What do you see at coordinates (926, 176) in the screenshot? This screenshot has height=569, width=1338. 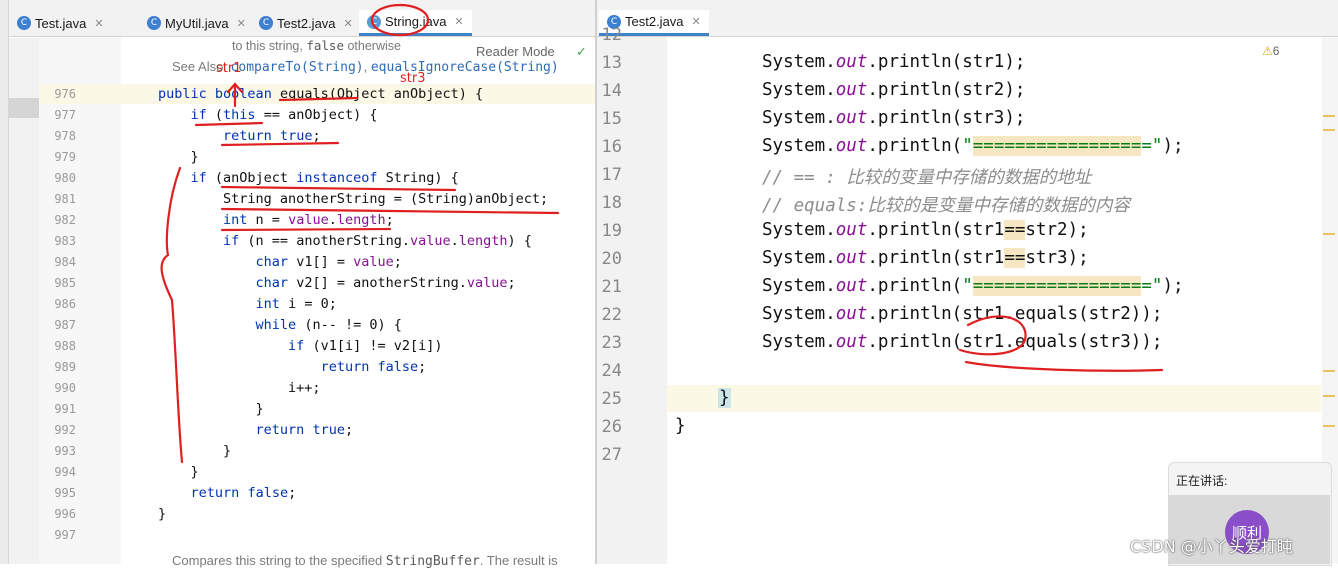 I see `code-line: // == : 比较的变量中存储的数据的地址` at bounding box center [926, 176].